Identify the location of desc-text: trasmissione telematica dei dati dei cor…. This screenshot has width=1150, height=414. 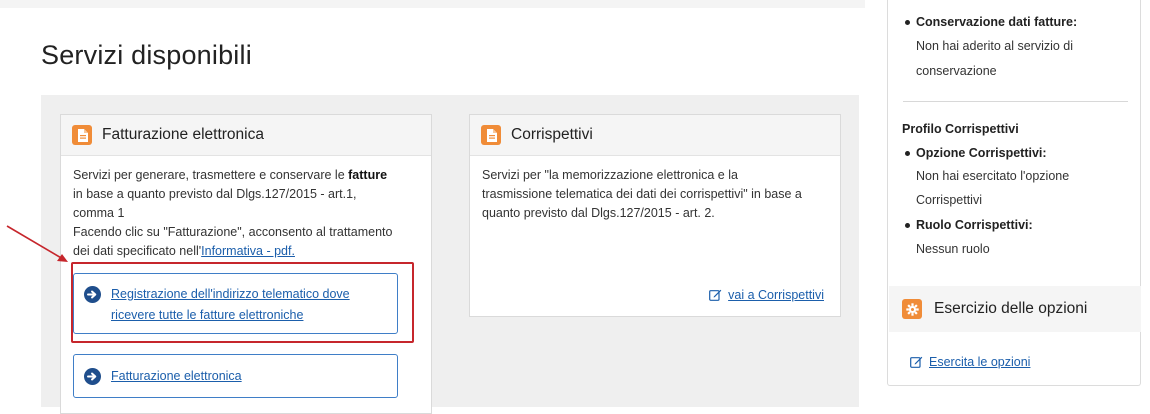
(642, 194).